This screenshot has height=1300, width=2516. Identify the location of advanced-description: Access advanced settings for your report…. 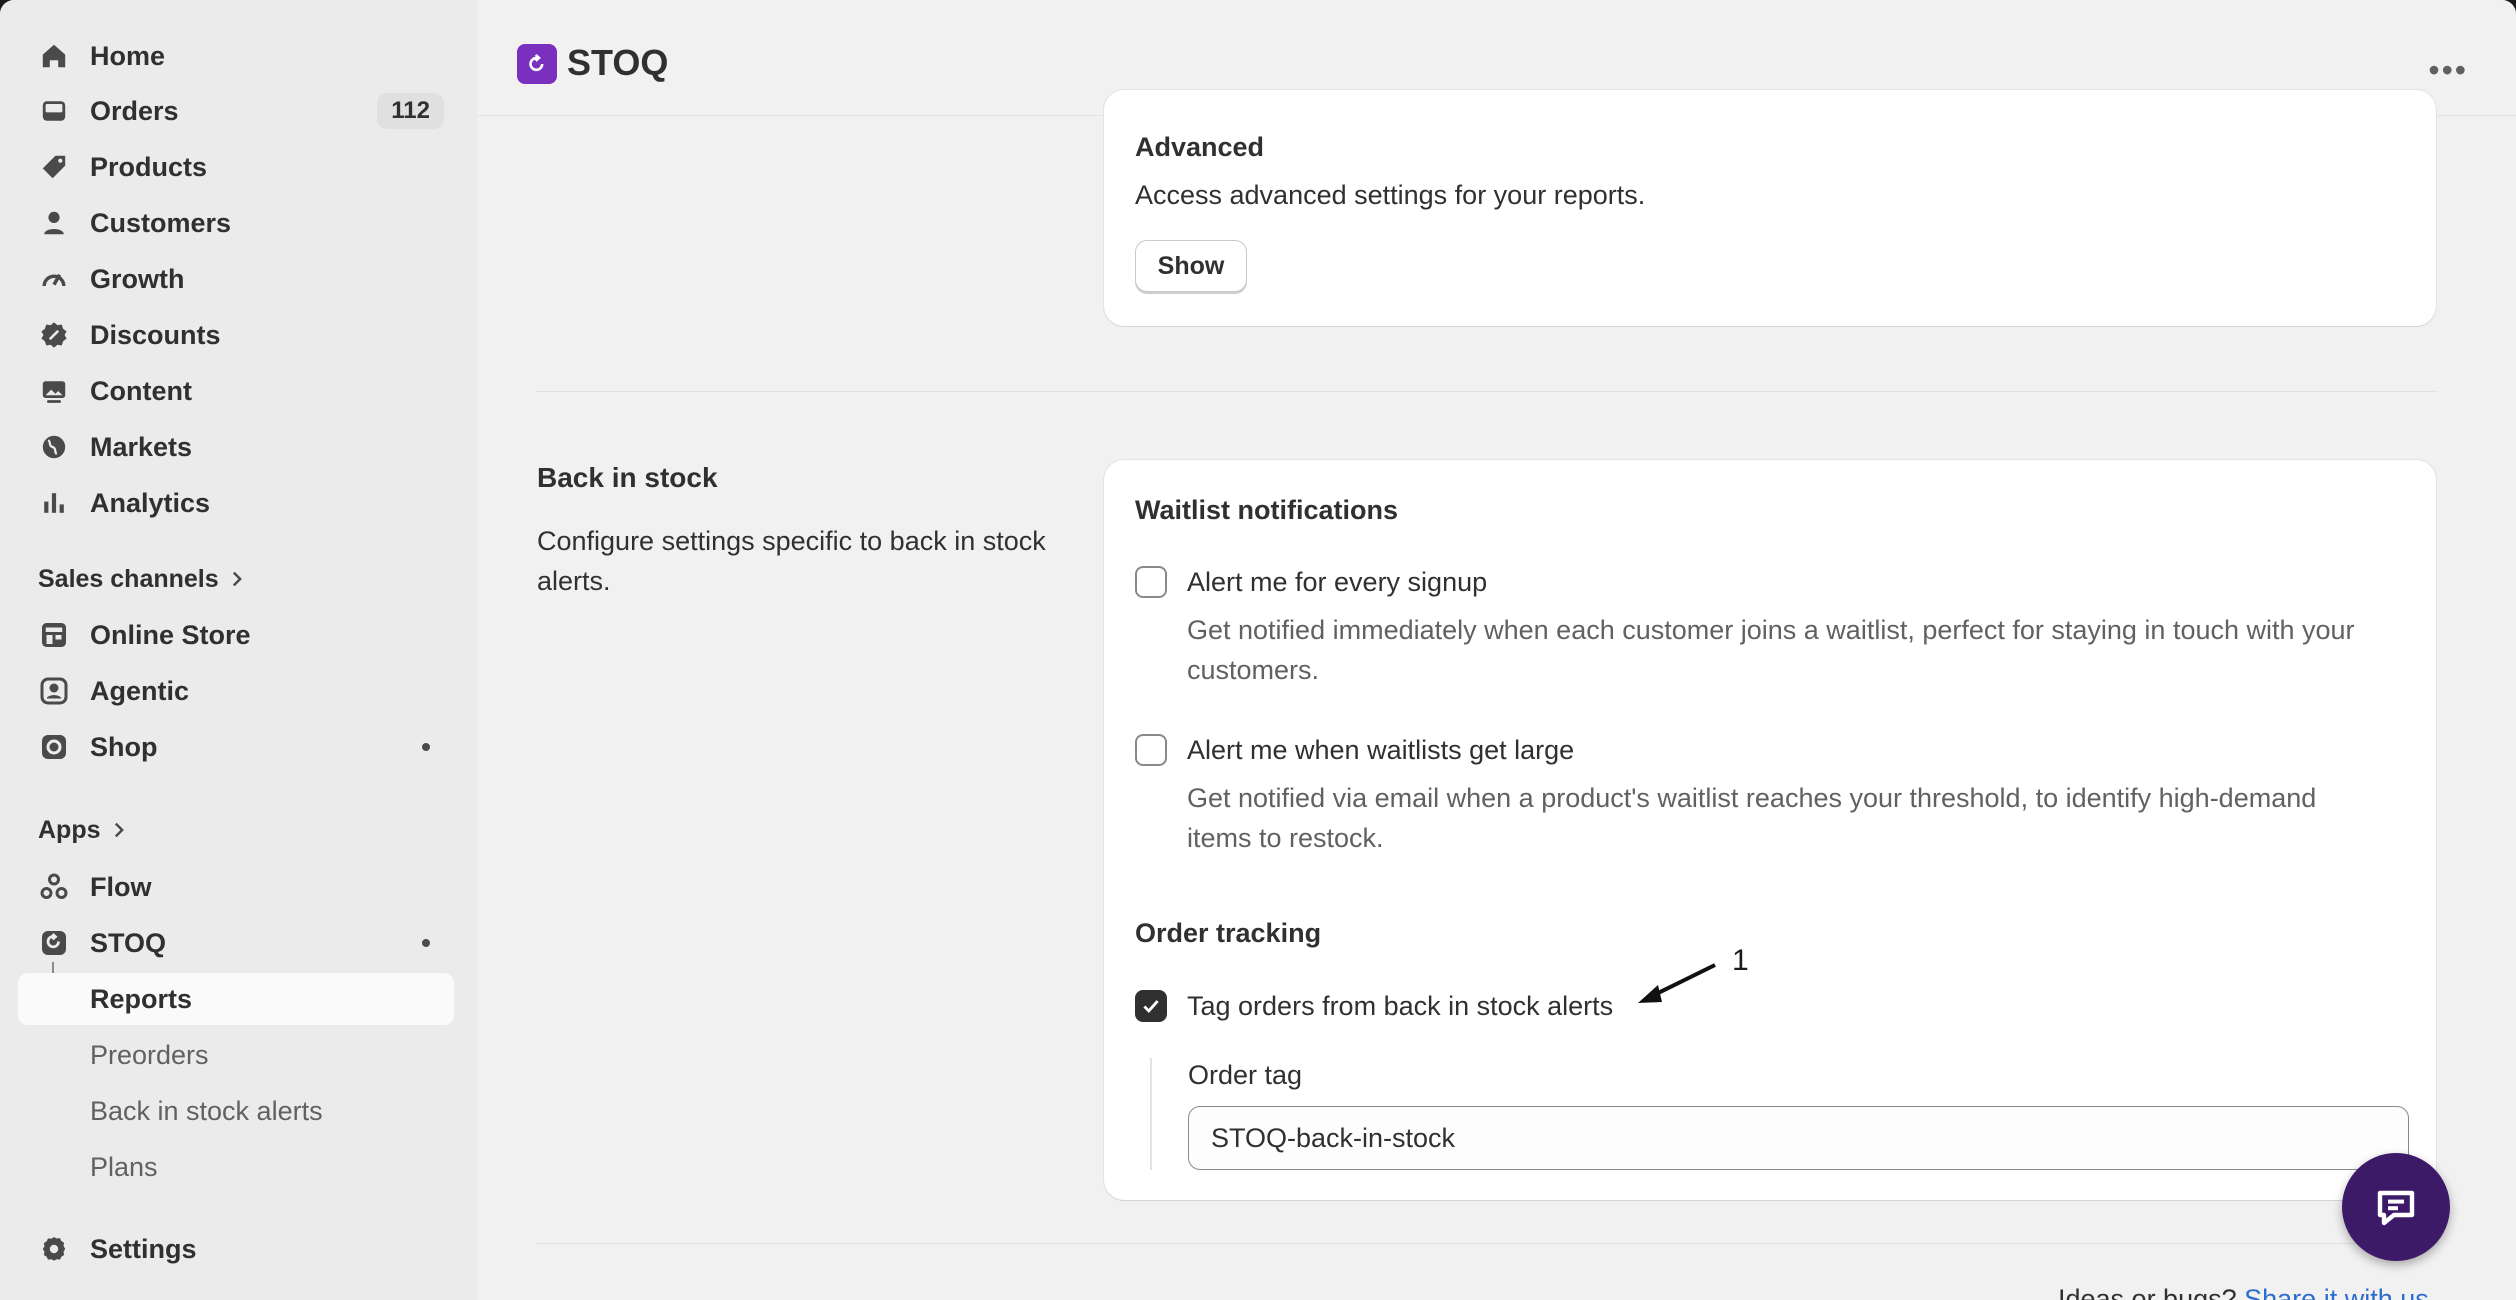
(1390, 195).